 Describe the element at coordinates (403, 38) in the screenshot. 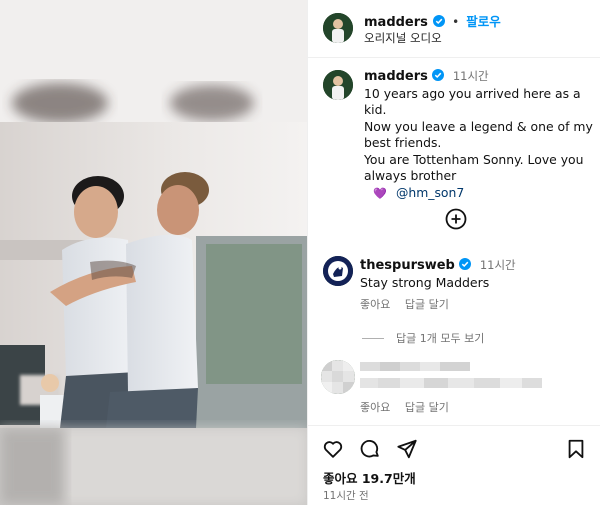

I see `audio-label: 오리지널 오디오` at that location.